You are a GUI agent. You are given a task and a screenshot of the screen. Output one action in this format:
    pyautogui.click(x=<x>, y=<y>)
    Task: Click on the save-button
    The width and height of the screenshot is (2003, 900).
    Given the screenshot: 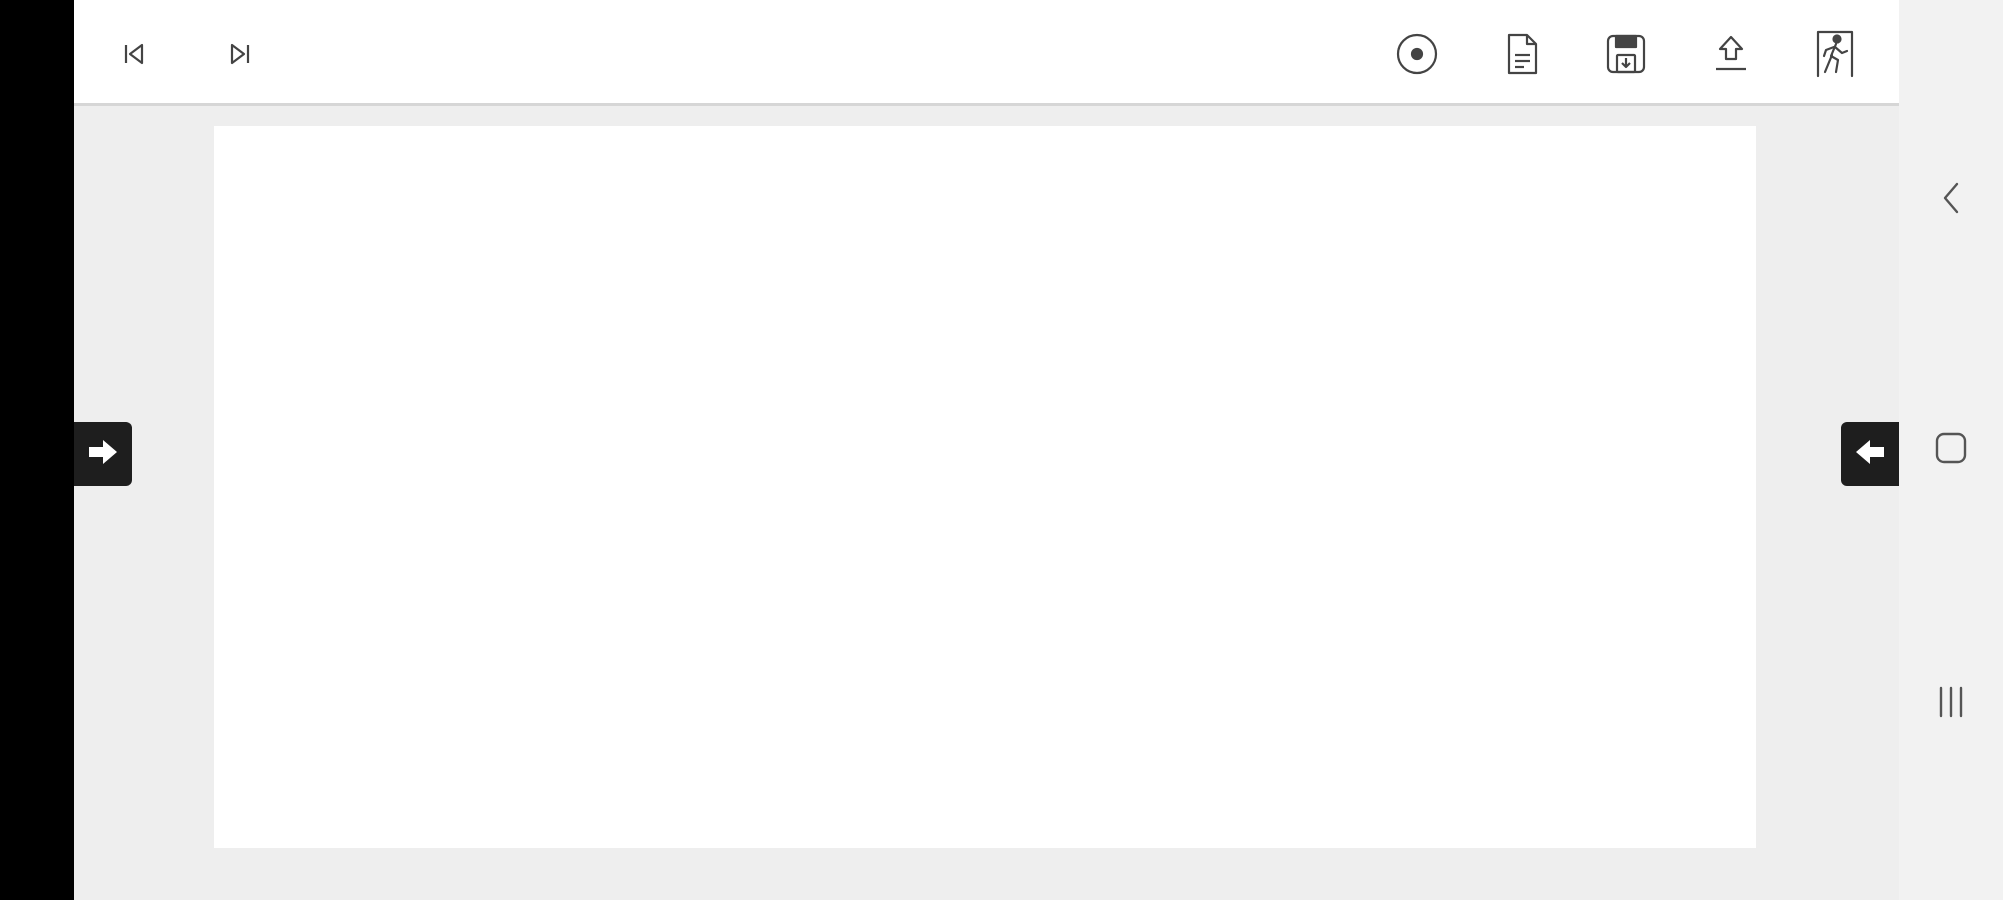 What is the action you would take?
    pyautogui.click(x=1626, y=54)
    